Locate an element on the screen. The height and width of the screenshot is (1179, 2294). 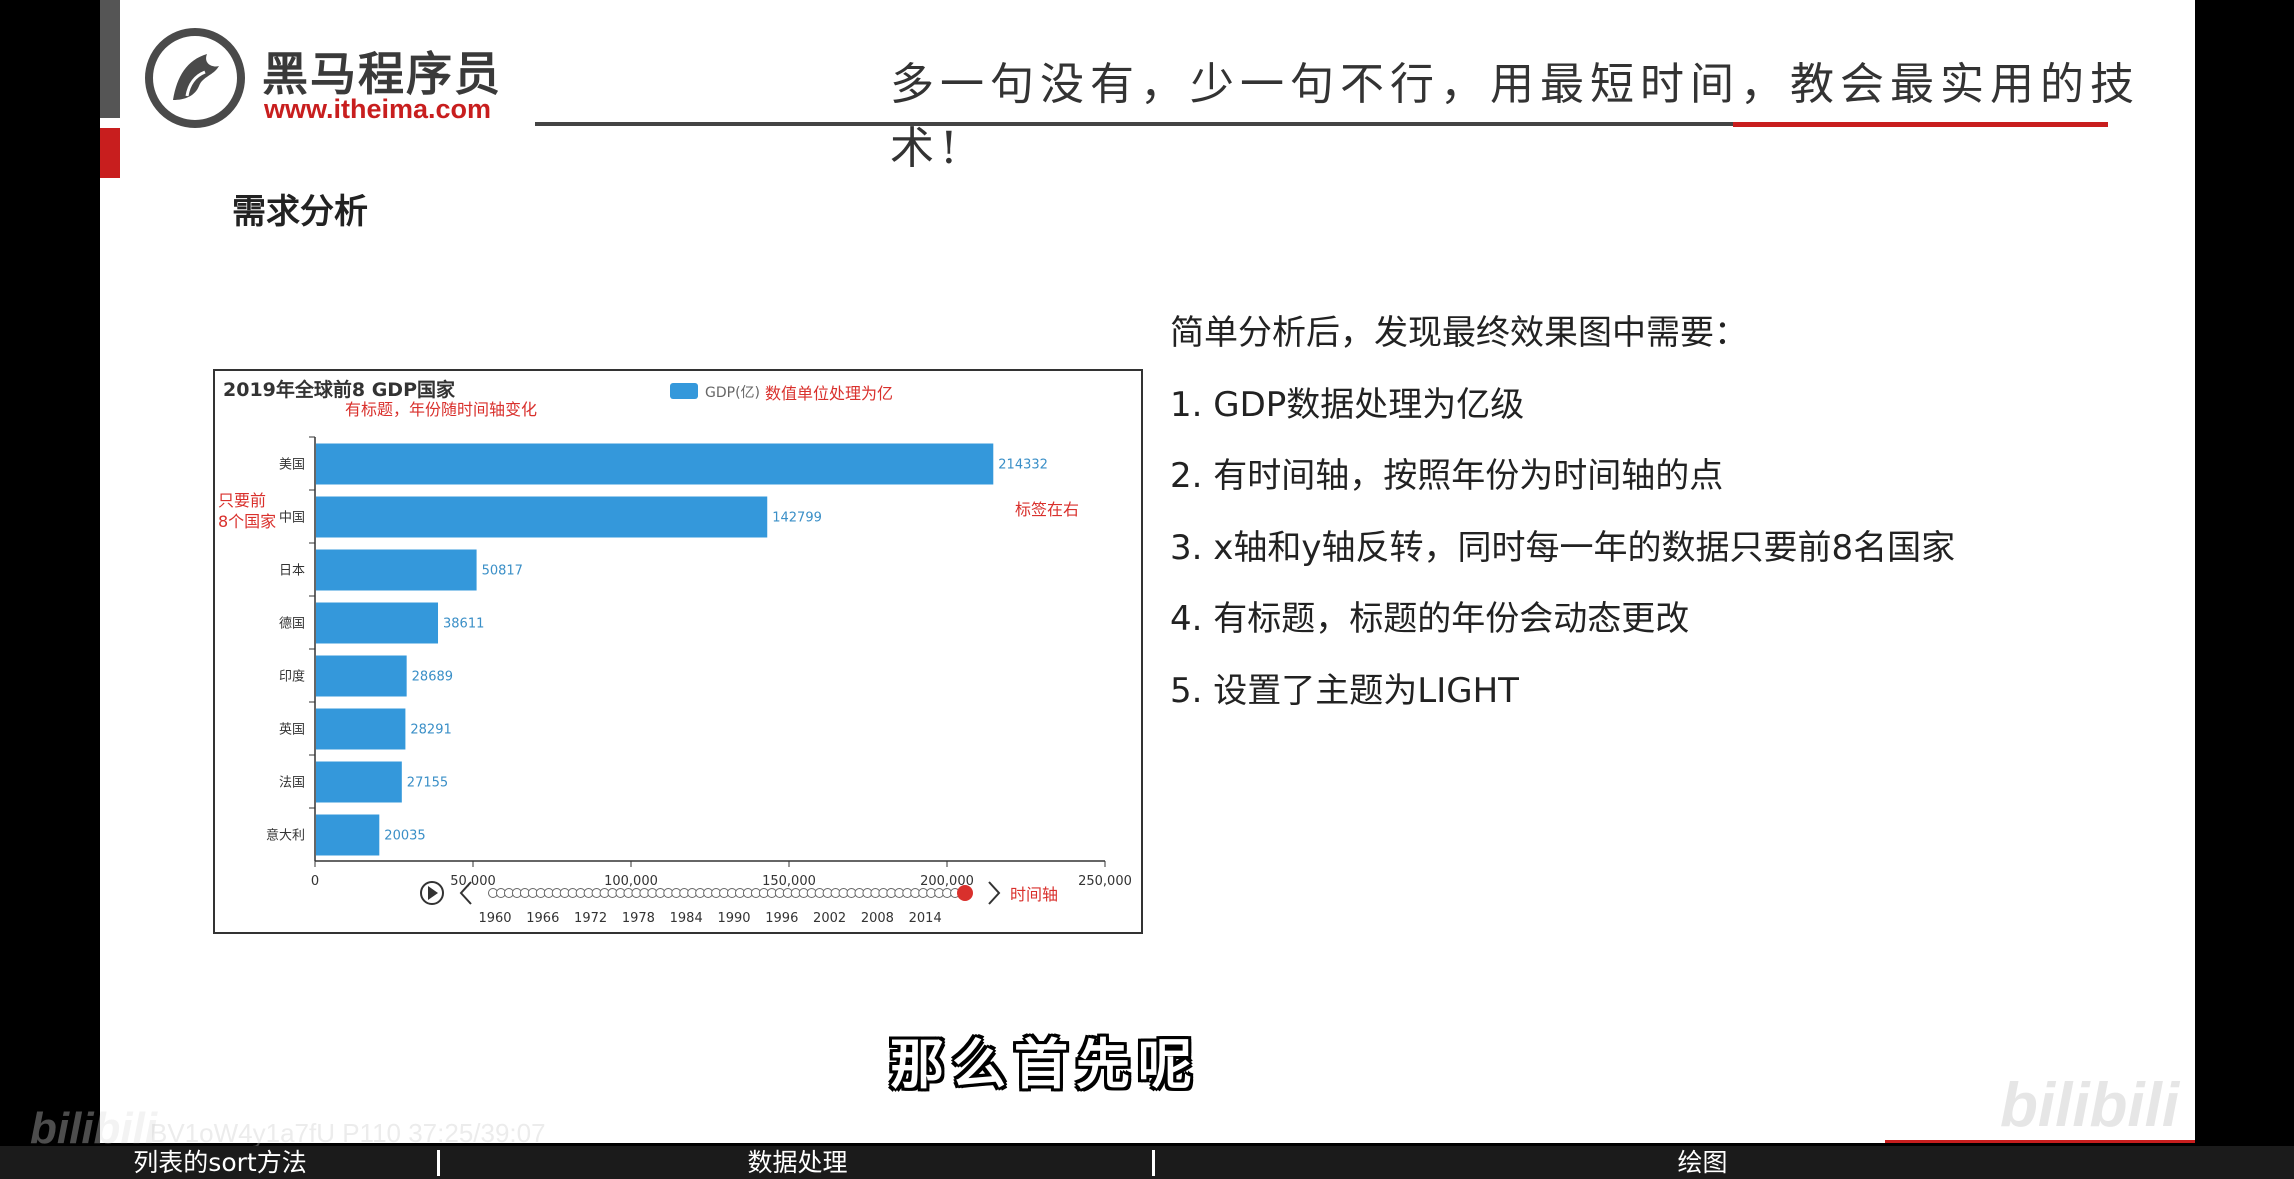
timeline-year-label: 1990 is located at coordinates (733, 918).